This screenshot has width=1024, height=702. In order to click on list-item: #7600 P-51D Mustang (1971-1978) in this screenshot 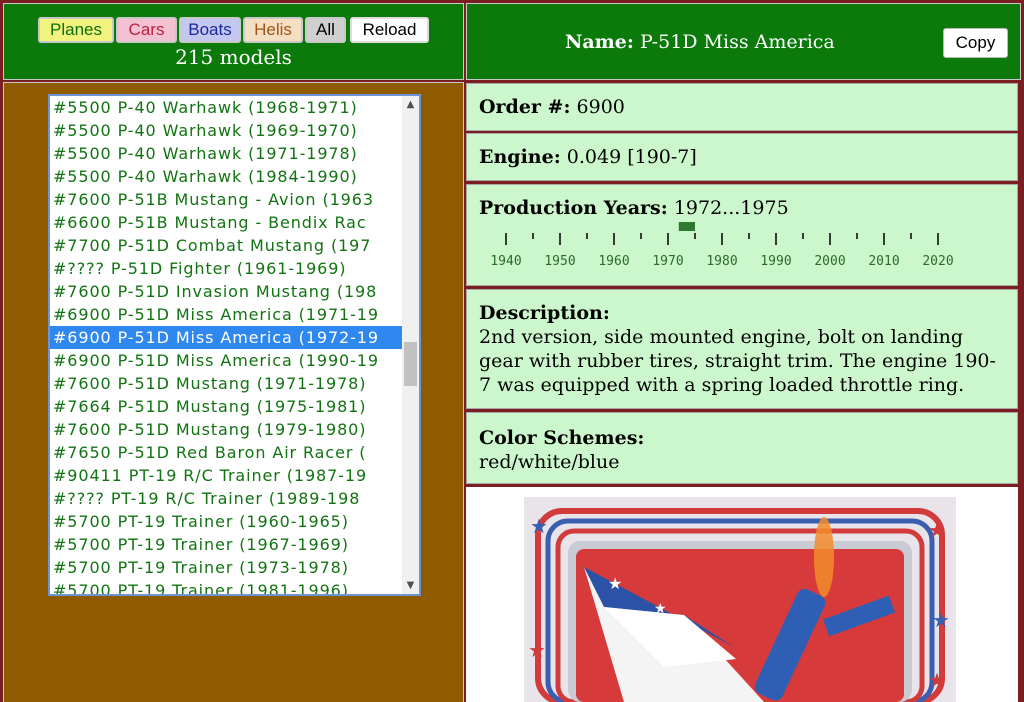, I will do `click(226, 383)`.